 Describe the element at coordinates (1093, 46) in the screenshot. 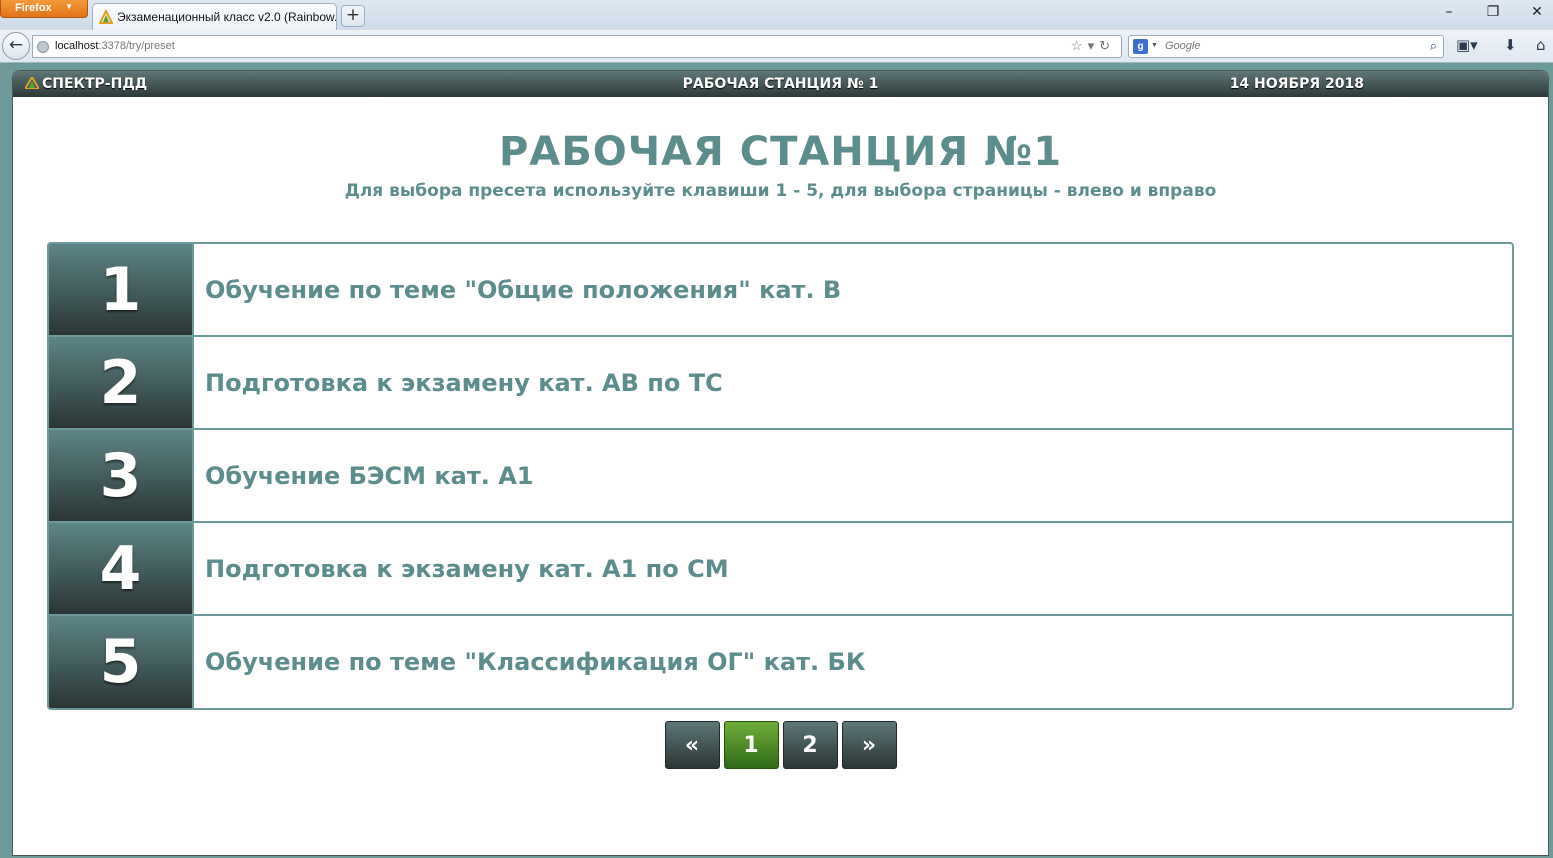

I see `bookmark-star-icon: ☆▾↻` at that location.